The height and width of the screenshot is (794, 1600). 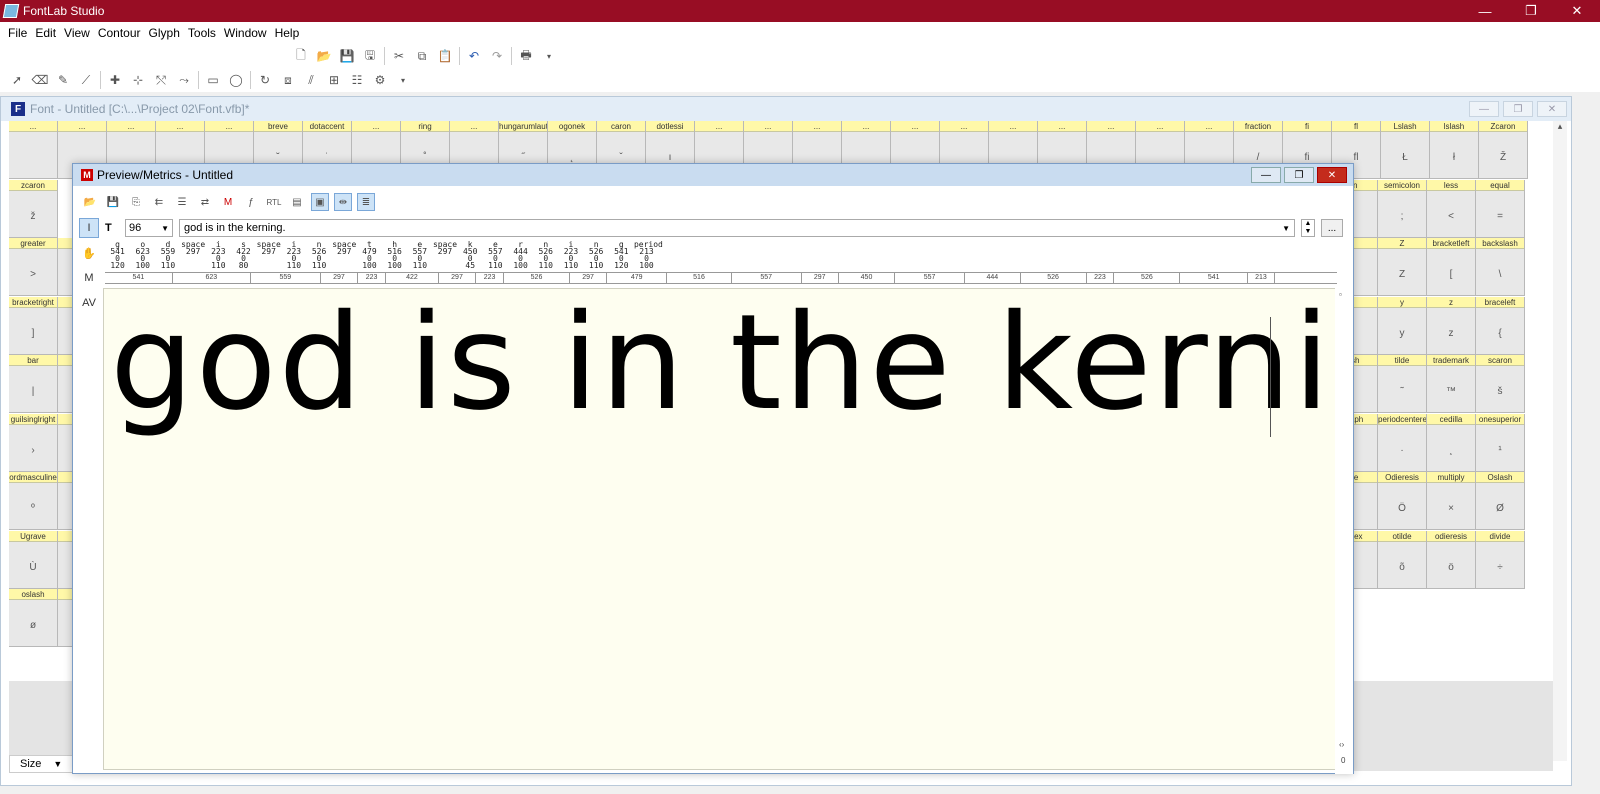 I want to click on glyph-cell: Zcaron Ž, so click(x=1503, y=150).